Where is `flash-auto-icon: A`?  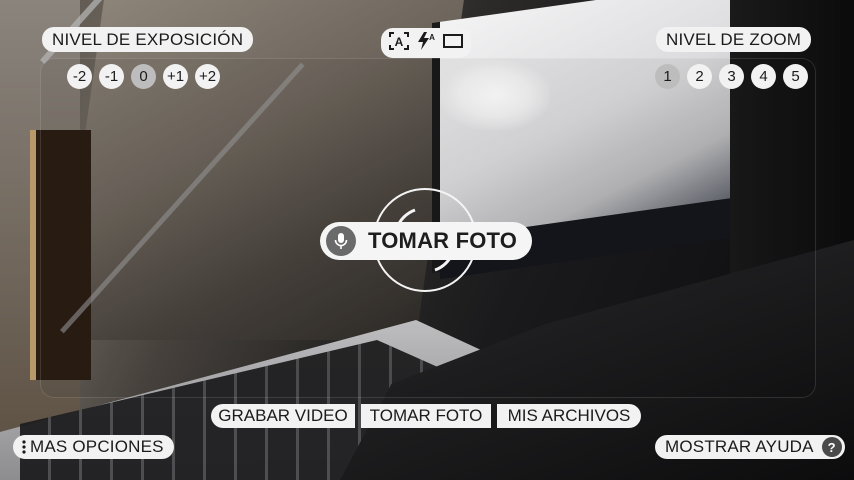 flash-auto-icon: A is located at coordinates (426, 43).